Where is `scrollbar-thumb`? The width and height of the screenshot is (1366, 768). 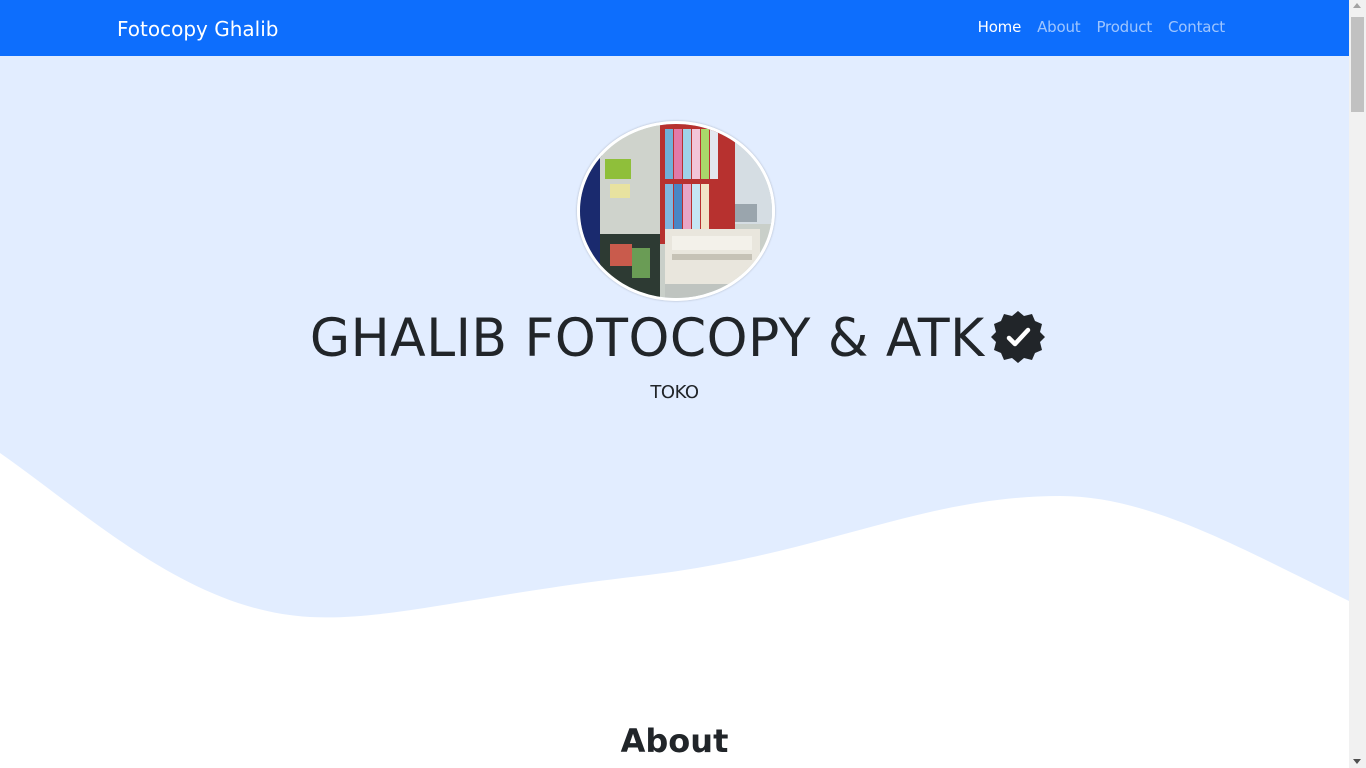 scrollbar-thumb is located at coordinates (1357, 64).